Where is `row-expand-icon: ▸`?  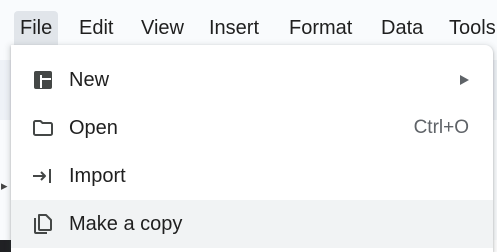 row-expand-icon: ▸ is located at coordinates (4, 185).